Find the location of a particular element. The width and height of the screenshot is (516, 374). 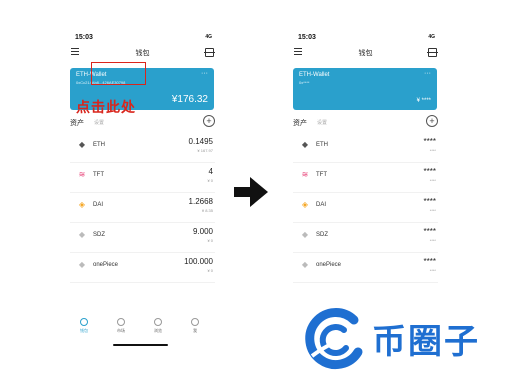

list-item: ◆ ETH 0.1495 ¥ 167.97 is located at coordinates (142, 147).